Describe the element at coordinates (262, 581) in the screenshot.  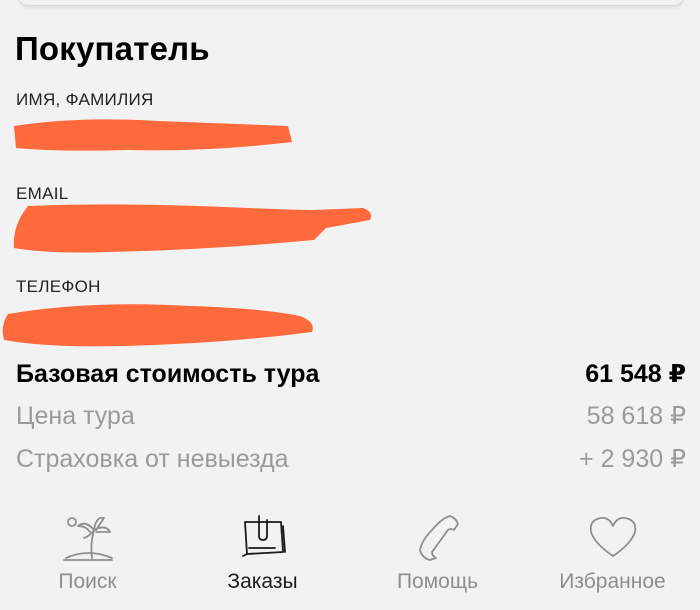
I see `tab-orders-label: Заказы` at that location.